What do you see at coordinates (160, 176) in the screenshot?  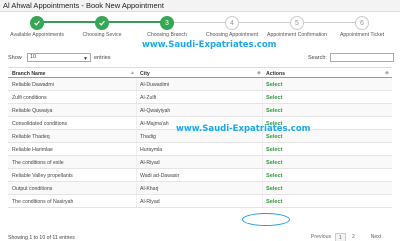 I see `cell-city: Wadi ad-Dawasir` at bounding box center [160, 176].